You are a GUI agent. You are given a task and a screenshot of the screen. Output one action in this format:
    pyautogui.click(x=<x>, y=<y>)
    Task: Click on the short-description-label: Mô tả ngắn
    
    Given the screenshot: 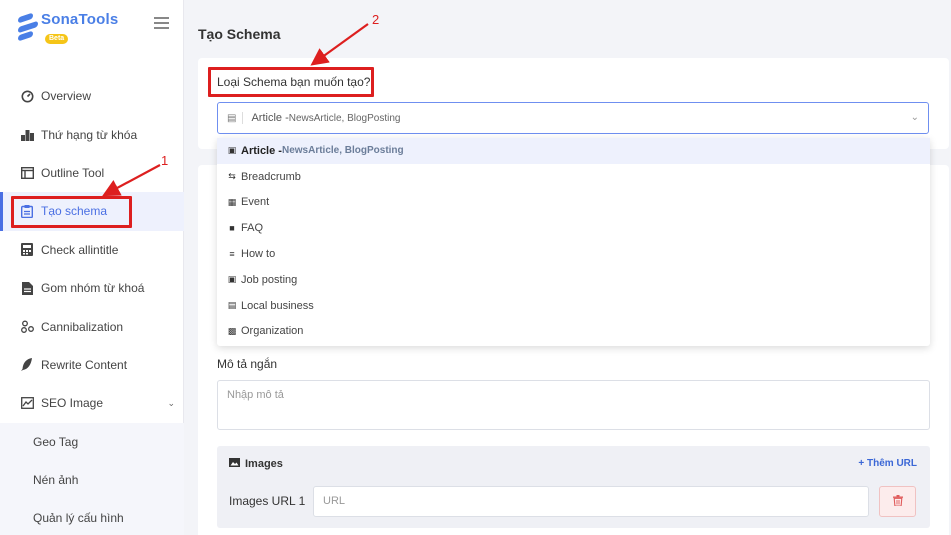 What is the action you would take?
    pyautogui.click(x=247, y=364)
    